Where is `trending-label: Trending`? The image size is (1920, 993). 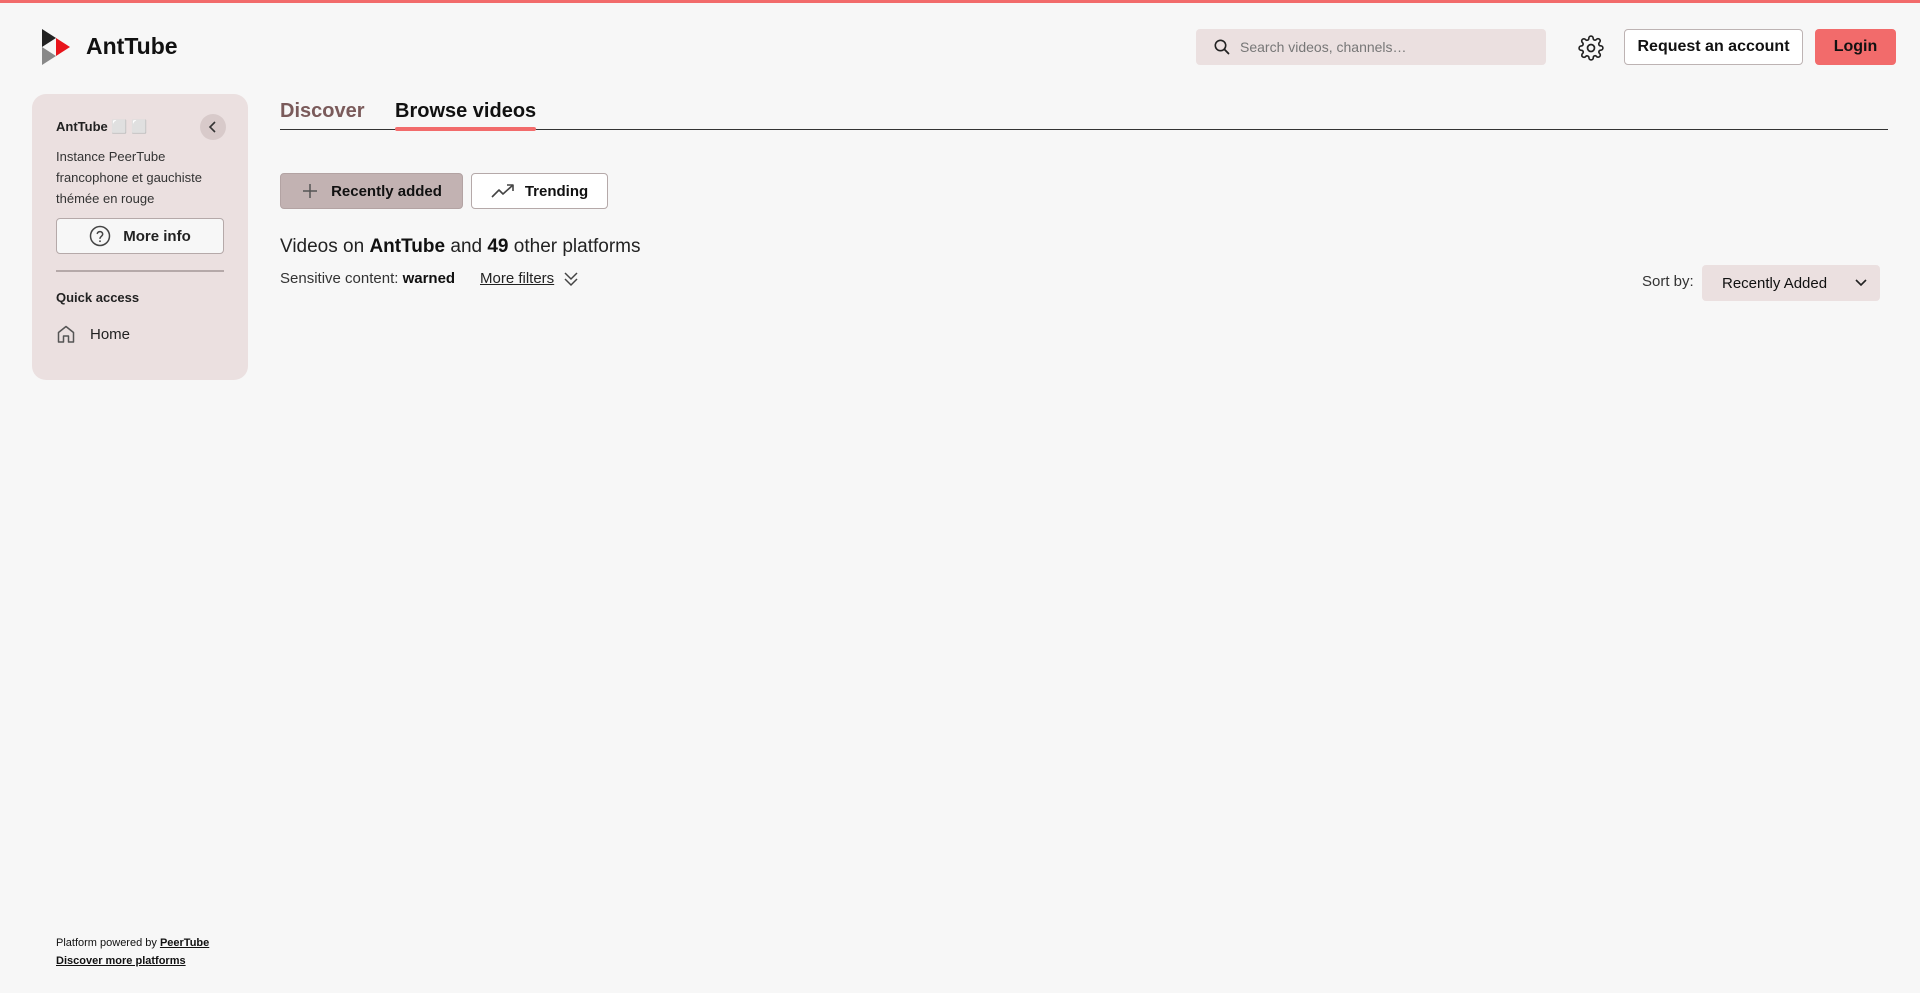 trending-label: Trending is located at coordinates (556, 191).